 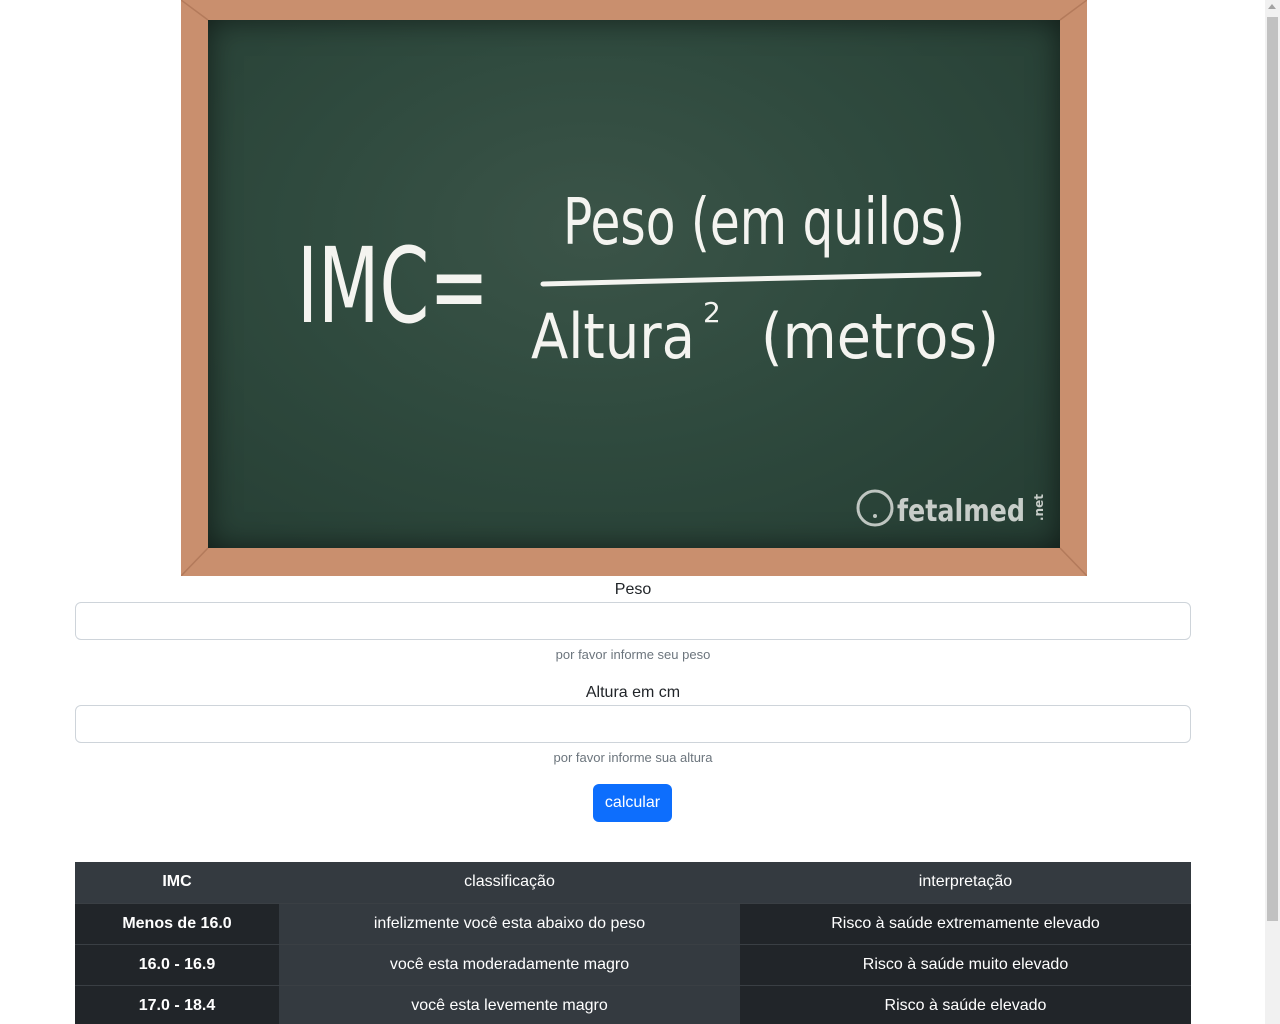 What do you see at coordinates (633, 621) in the screenshot?
I see `peso-input` at bounding box center [633, 621].